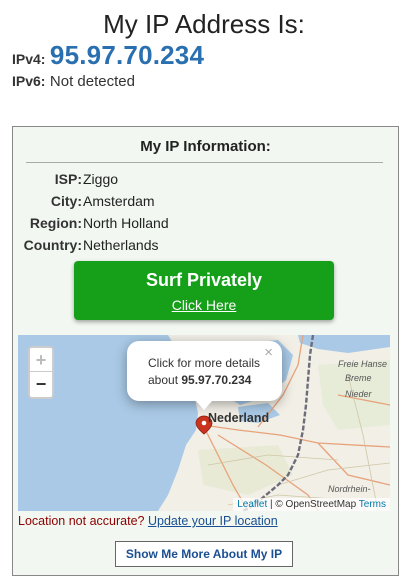  Describe the element at coordinates (204, 280) in the screenshot. I see `surf-privately-title: Surf Privately` at that location.